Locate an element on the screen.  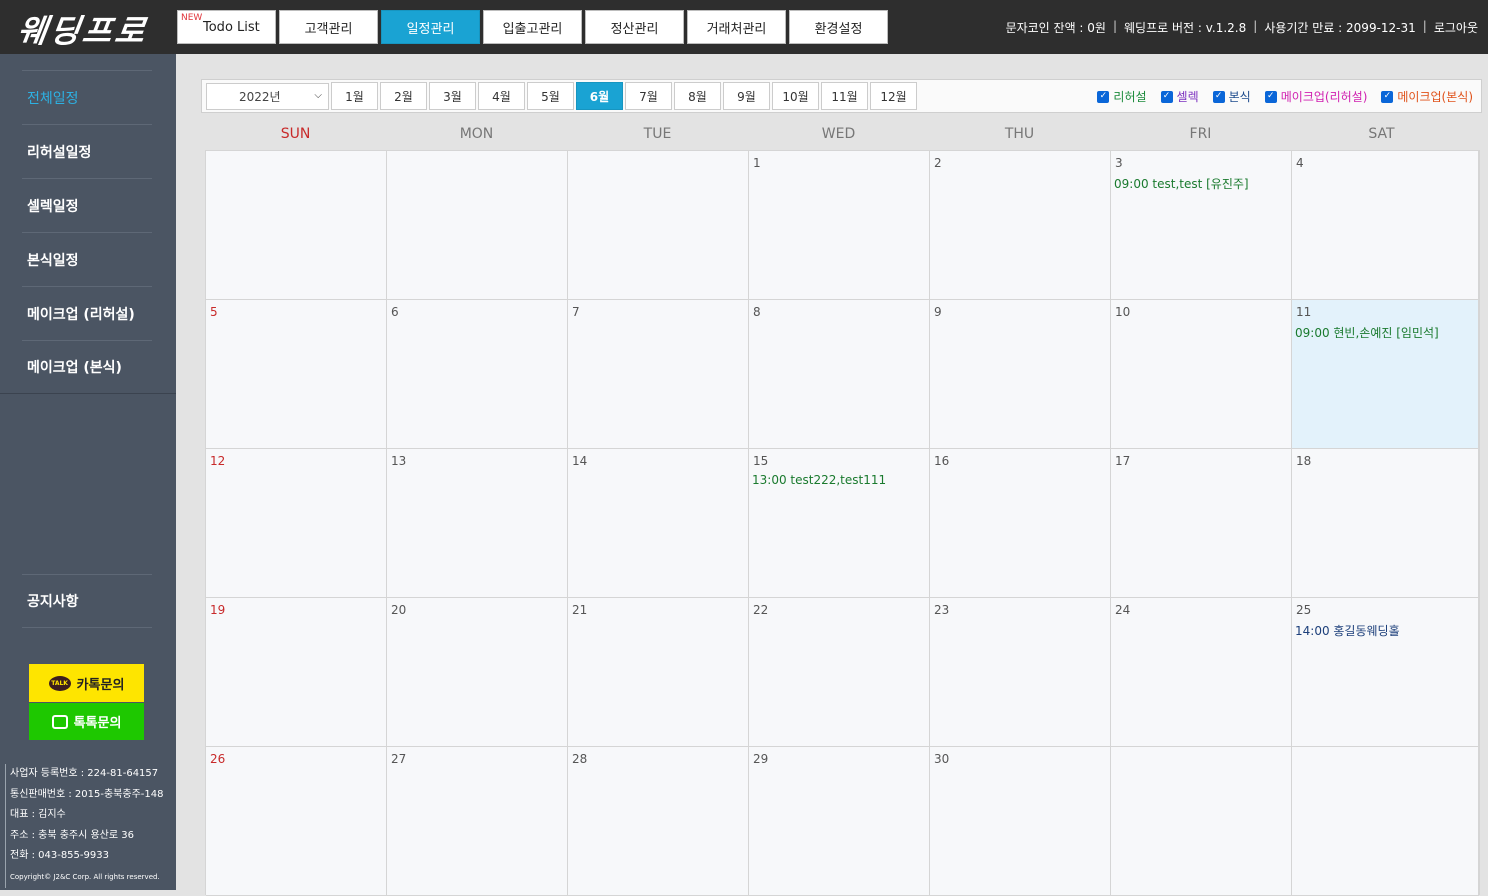
calendar-event: 13:00 test222,test111 is located at coordinates (819, 480).